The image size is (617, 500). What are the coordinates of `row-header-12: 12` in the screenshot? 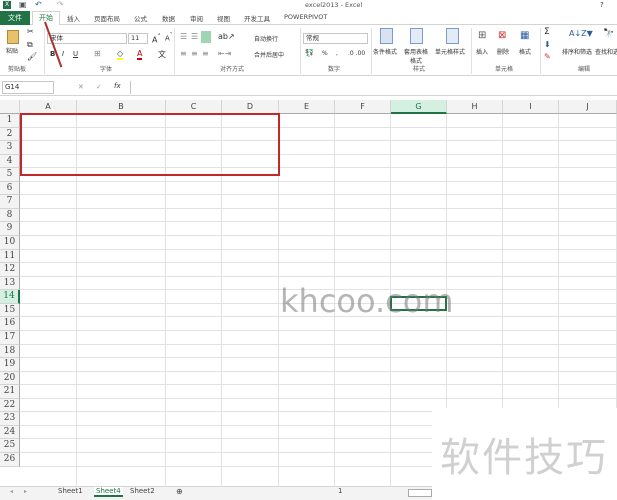 It's located at (10, 270).